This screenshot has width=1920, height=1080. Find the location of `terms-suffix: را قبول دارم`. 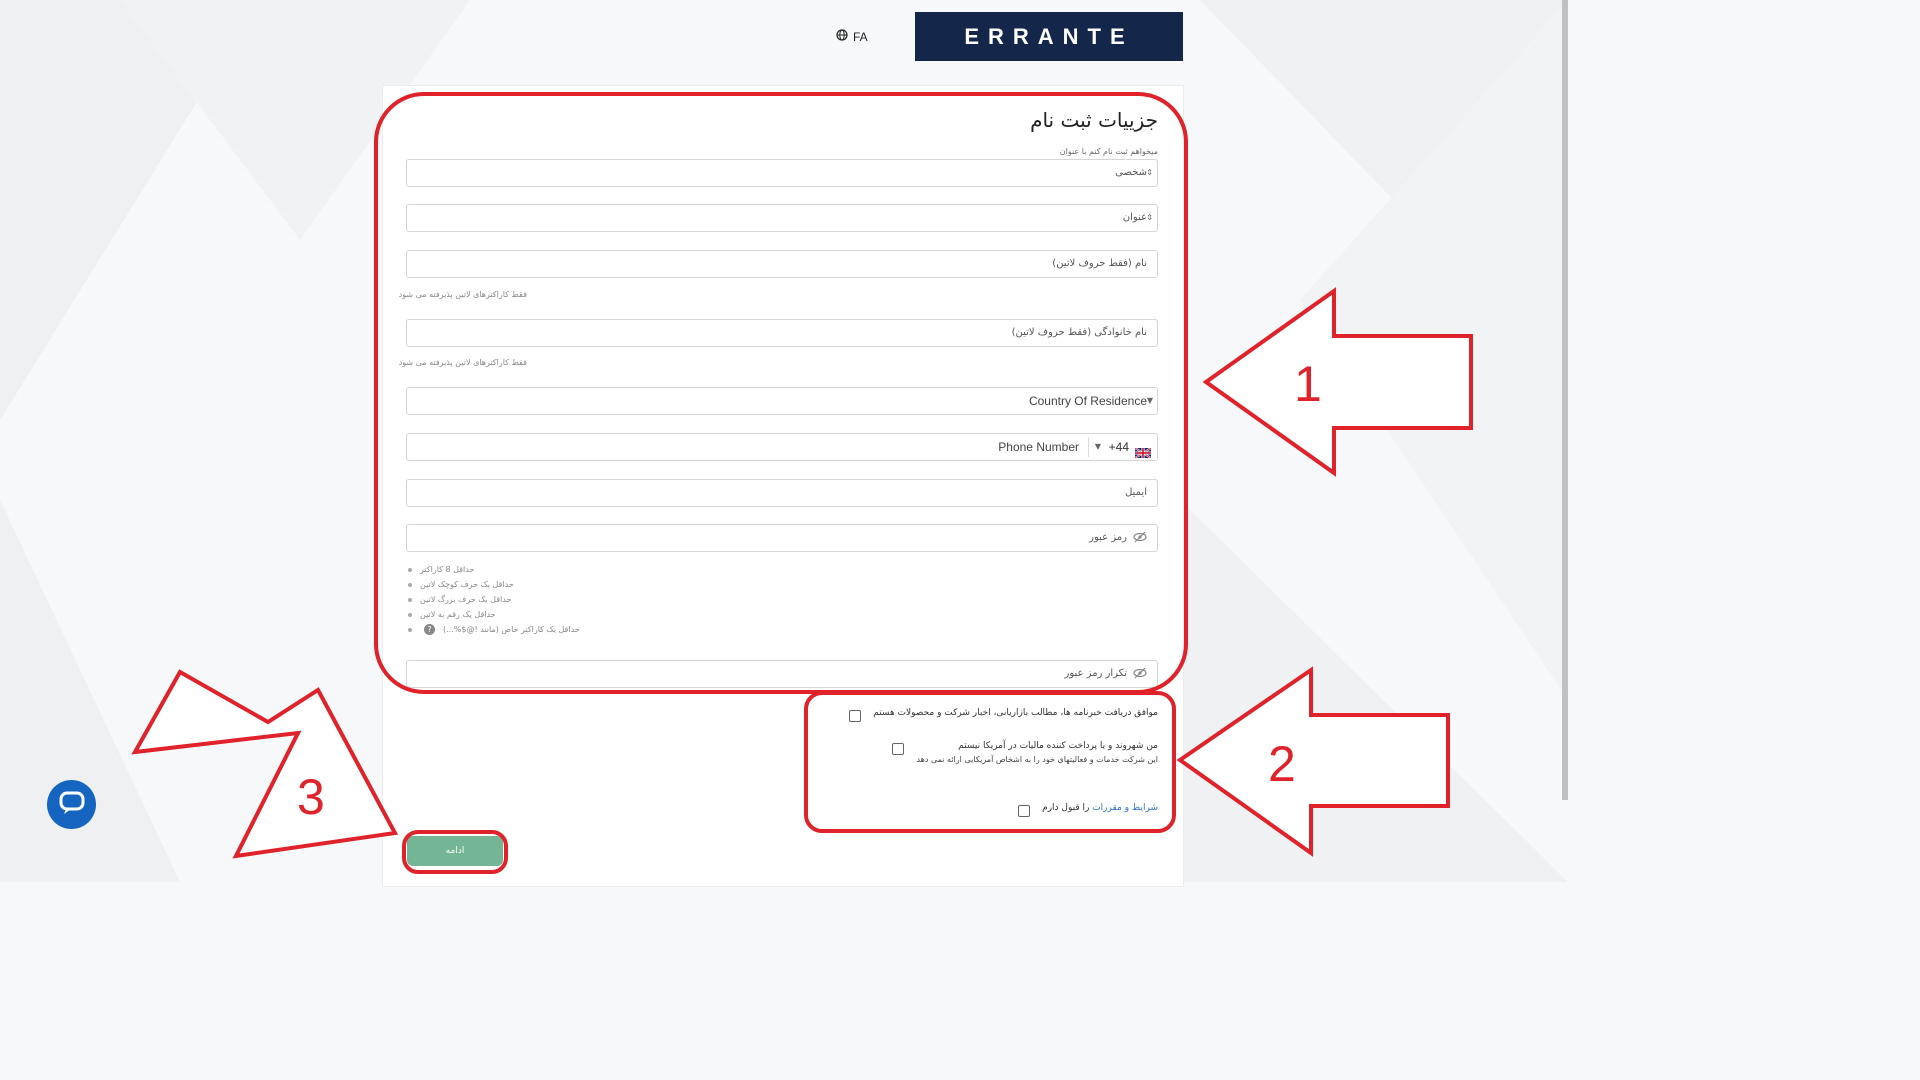

terms-suffix: را قبول دارم is located at coordinates (1066, 808).